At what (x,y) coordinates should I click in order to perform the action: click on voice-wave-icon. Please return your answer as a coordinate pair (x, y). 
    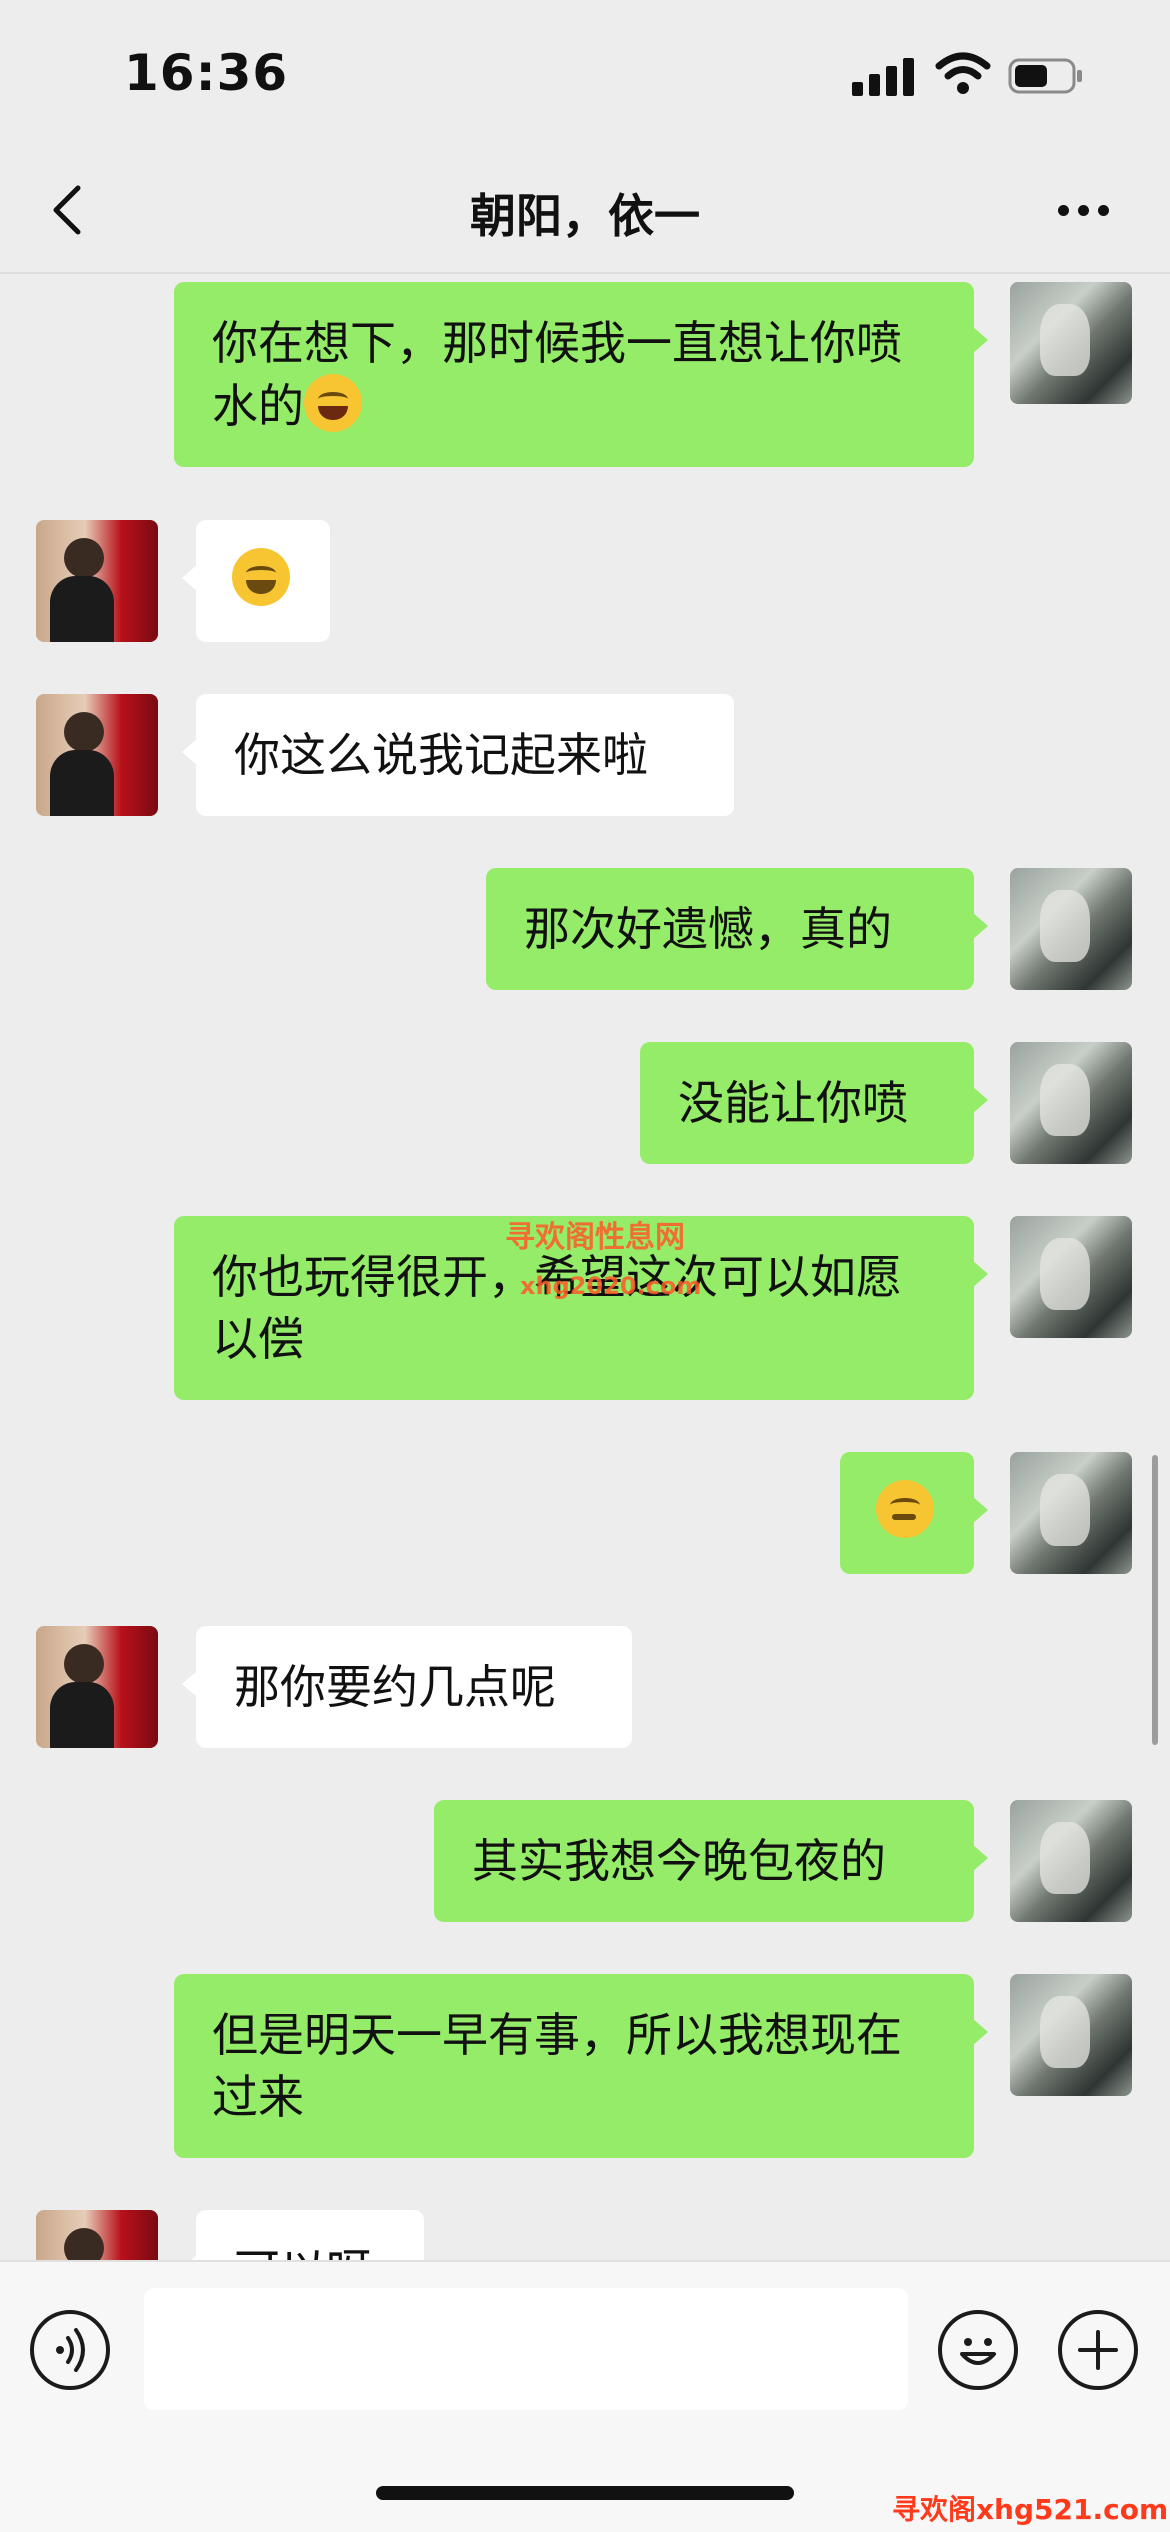
    Looking at the image, I should click on (70, 2350).